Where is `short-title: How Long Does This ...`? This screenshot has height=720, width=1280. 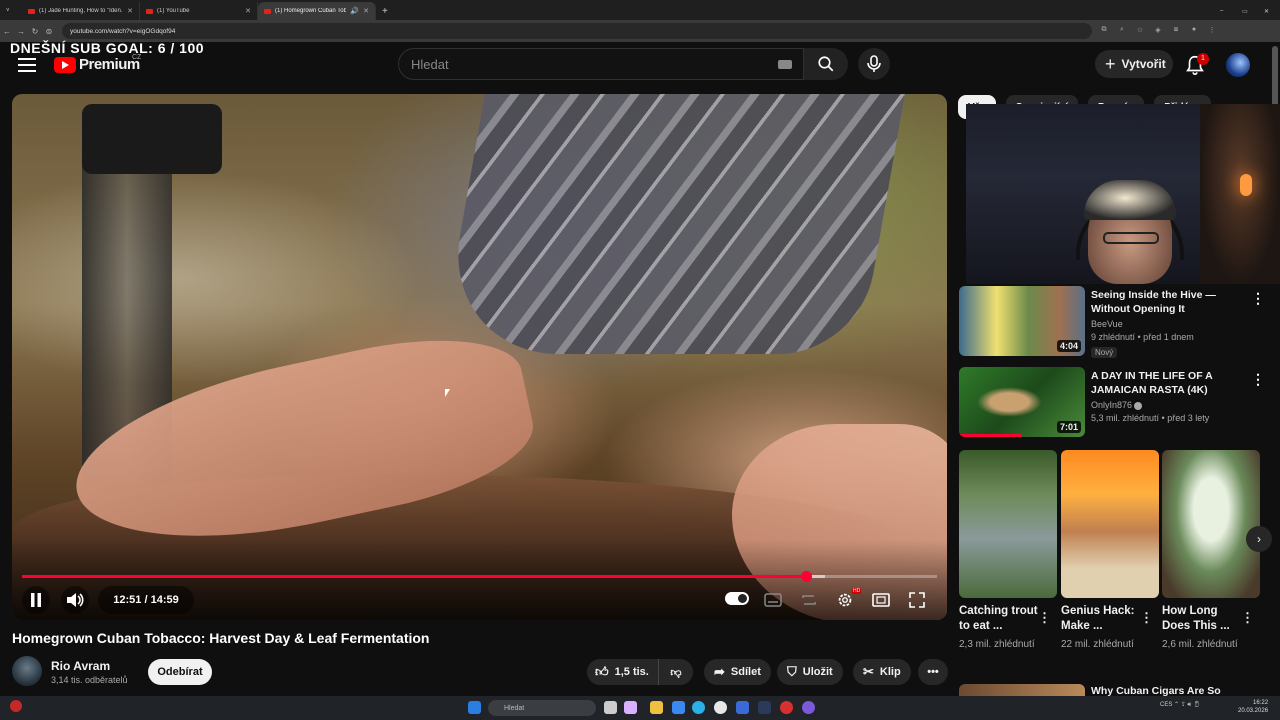
short-title: How Long Does This ... is located at coordinates (1202, 619).